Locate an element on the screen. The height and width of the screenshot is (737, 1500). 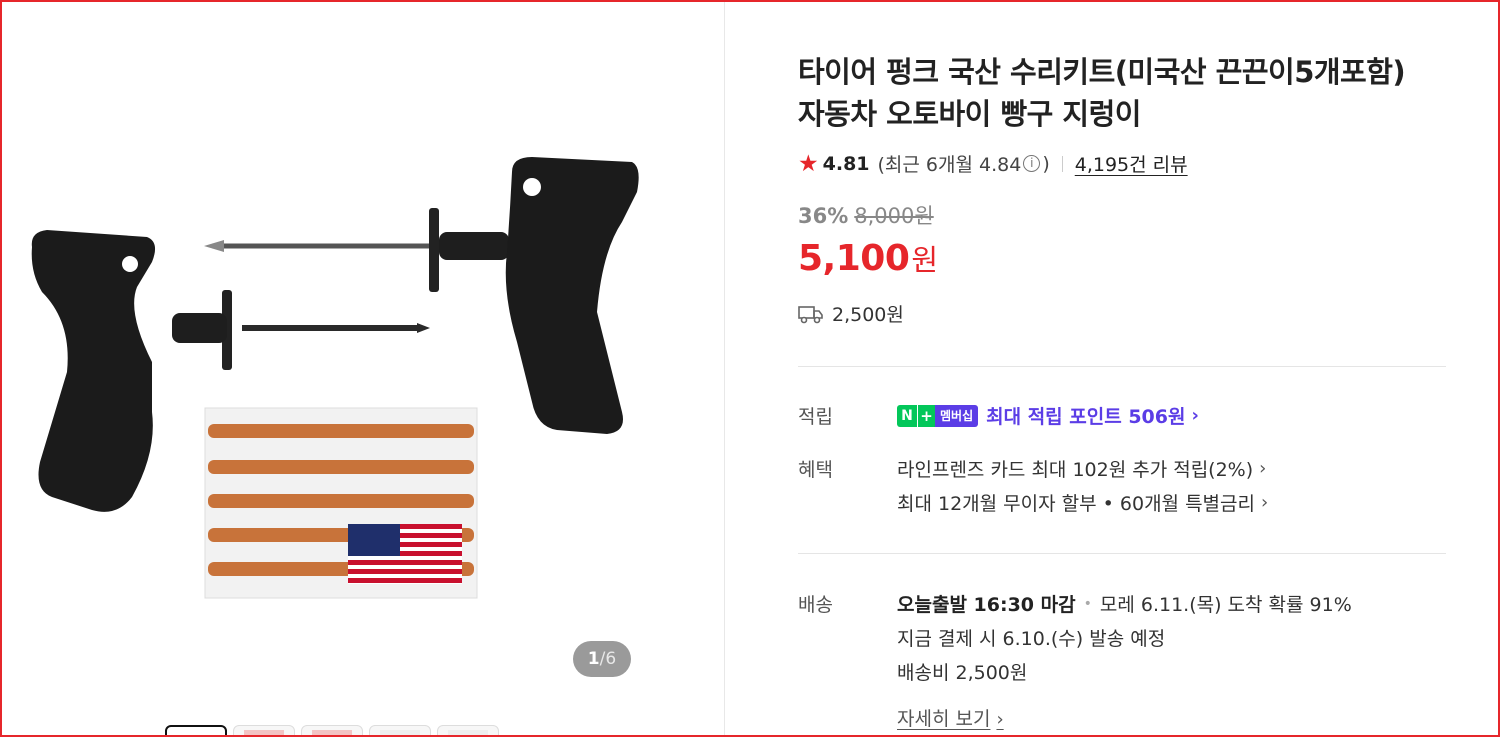
see-more-text: 자세히 보기 is located at coordinates (944, 719).